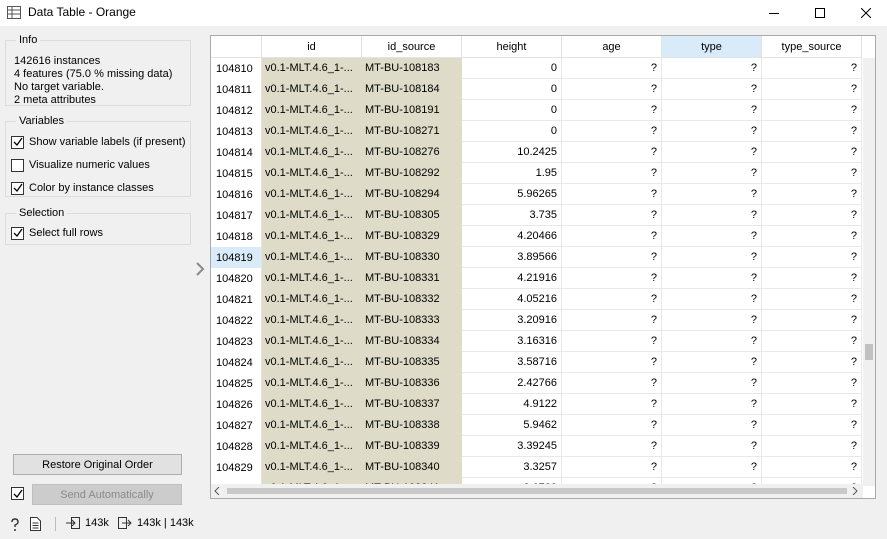 The image size is (887, 539). Describe the element at coordinates (236, 236) in the screenshot. I see `row-number: 104818` at that location.